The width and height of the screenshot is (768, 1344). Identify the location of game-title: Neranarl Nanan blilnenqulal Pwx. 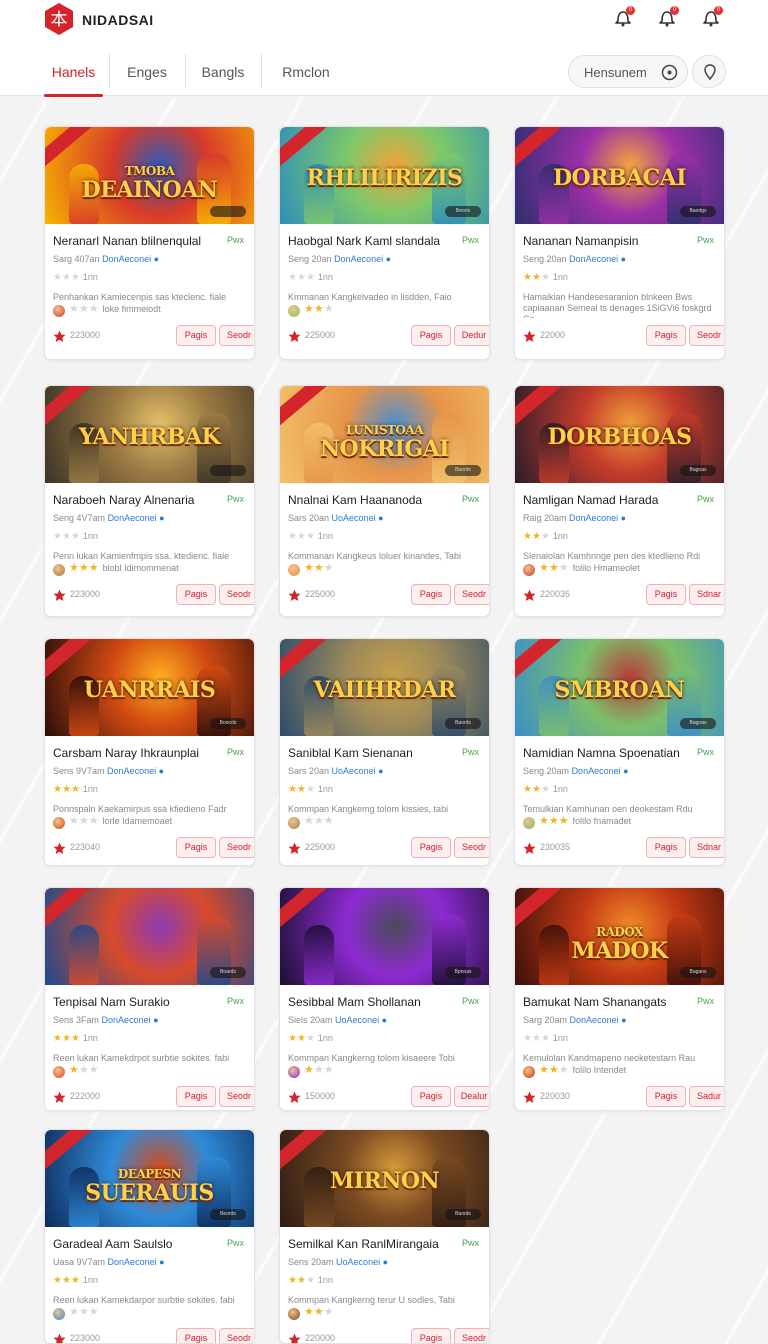
(149, 242).